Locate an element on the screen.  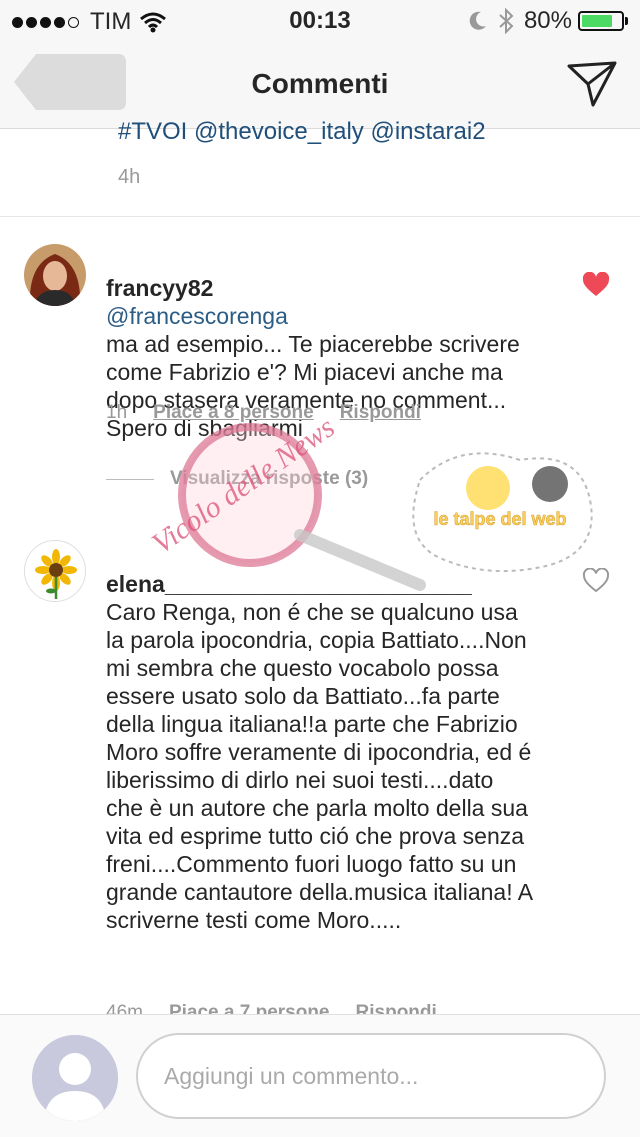
view-replies-label: Visualizza risposte (3) is located at coordinates (269, 478).